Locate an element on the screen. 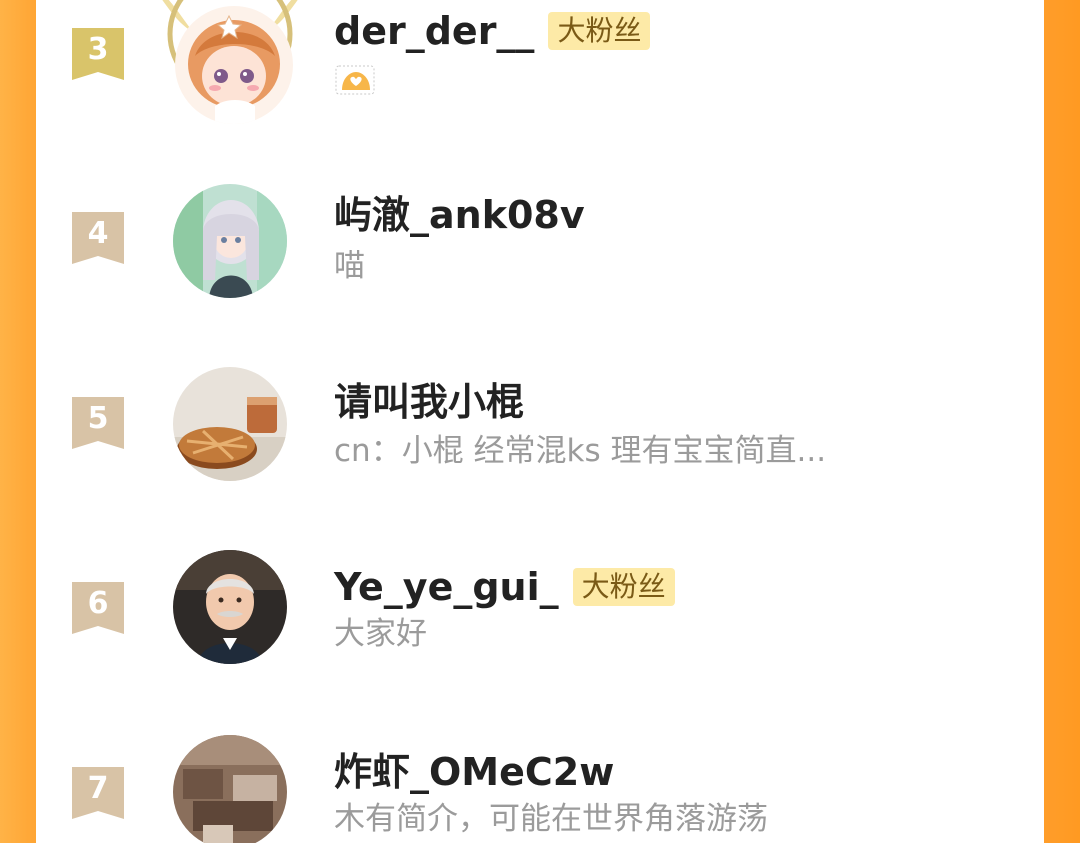  pie-and-tea-avatar-icon is located at coordinates (230, 424).